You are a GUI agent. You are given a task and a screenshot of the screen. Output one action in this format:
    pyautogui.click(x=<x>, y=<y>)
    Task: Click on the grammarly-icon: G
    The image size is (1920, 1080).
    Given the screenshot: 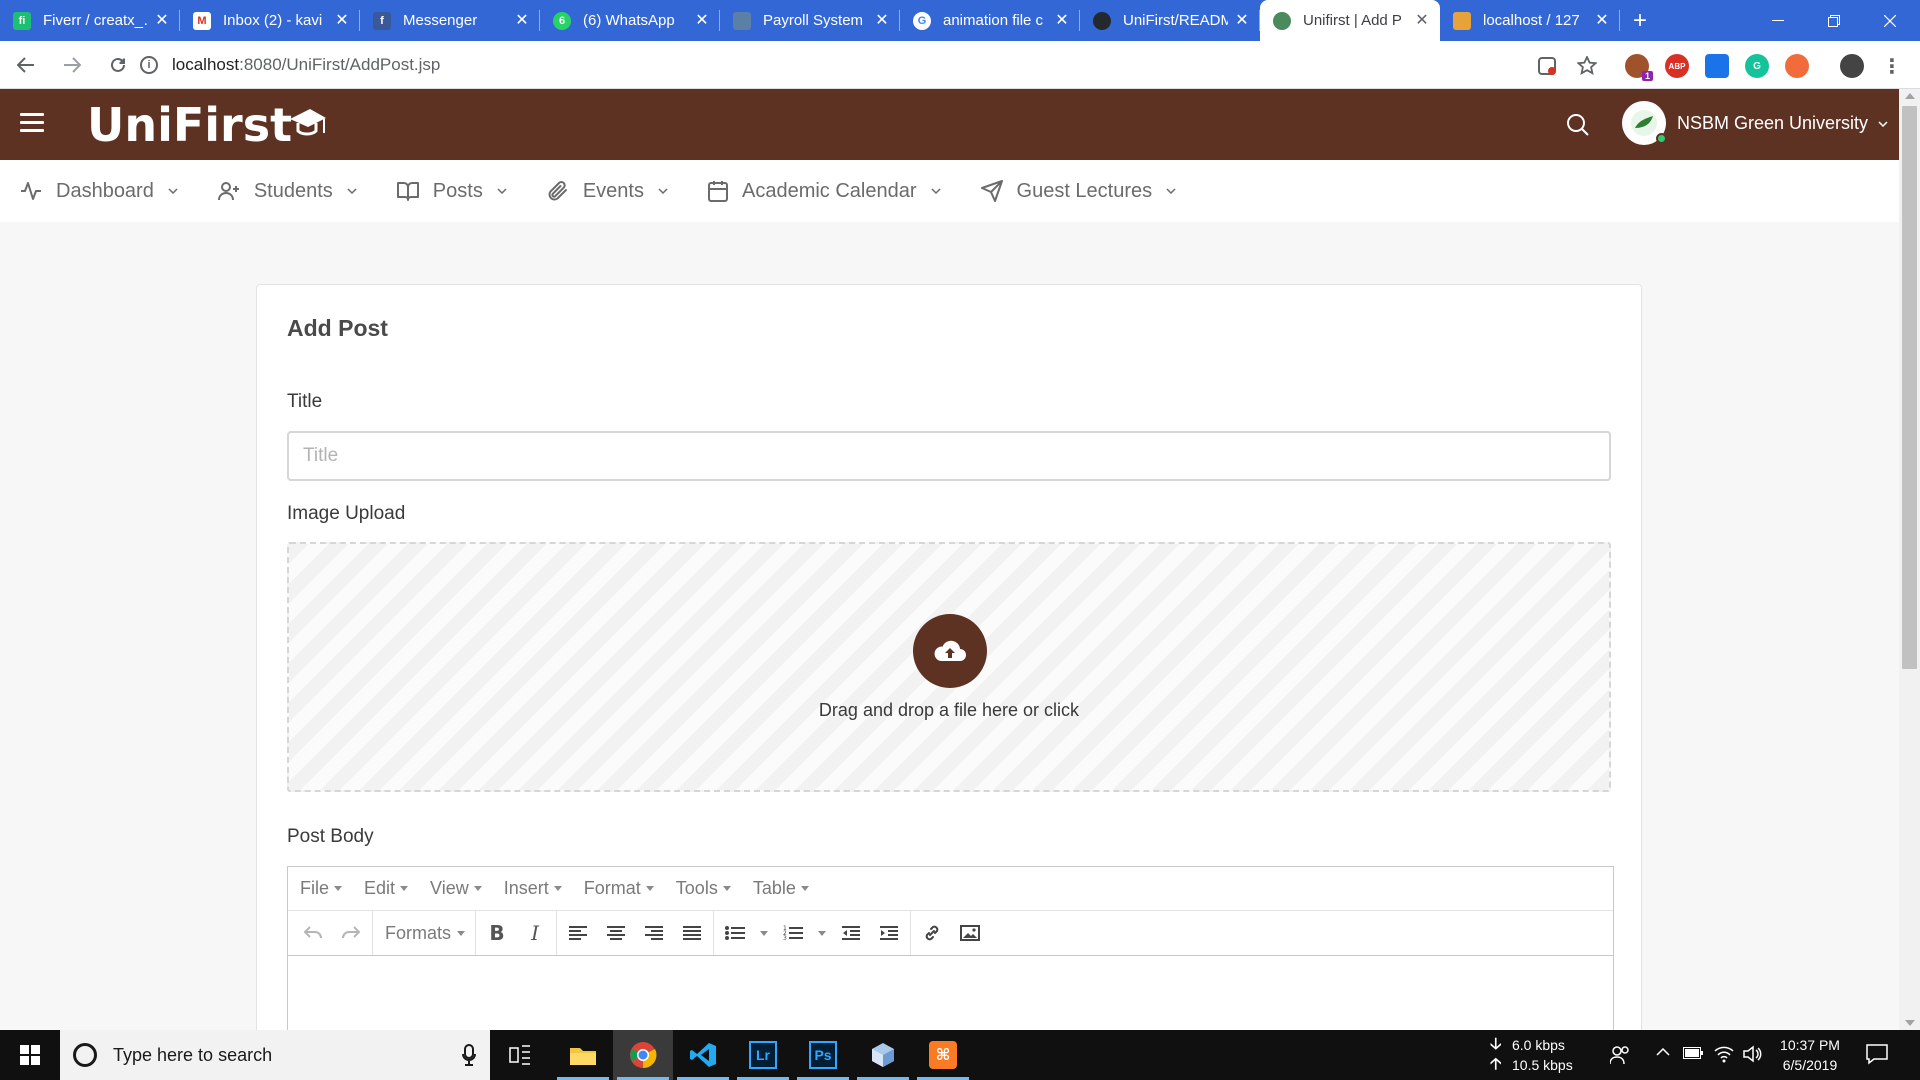 What is the action you would take?
    pyautogui.click(x=1757, y=66)
    